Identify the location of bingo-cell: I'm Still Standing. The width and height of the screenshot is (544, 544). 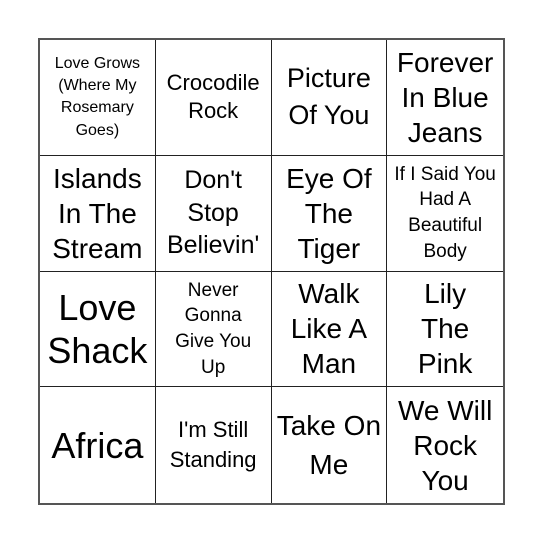
(214, 445).